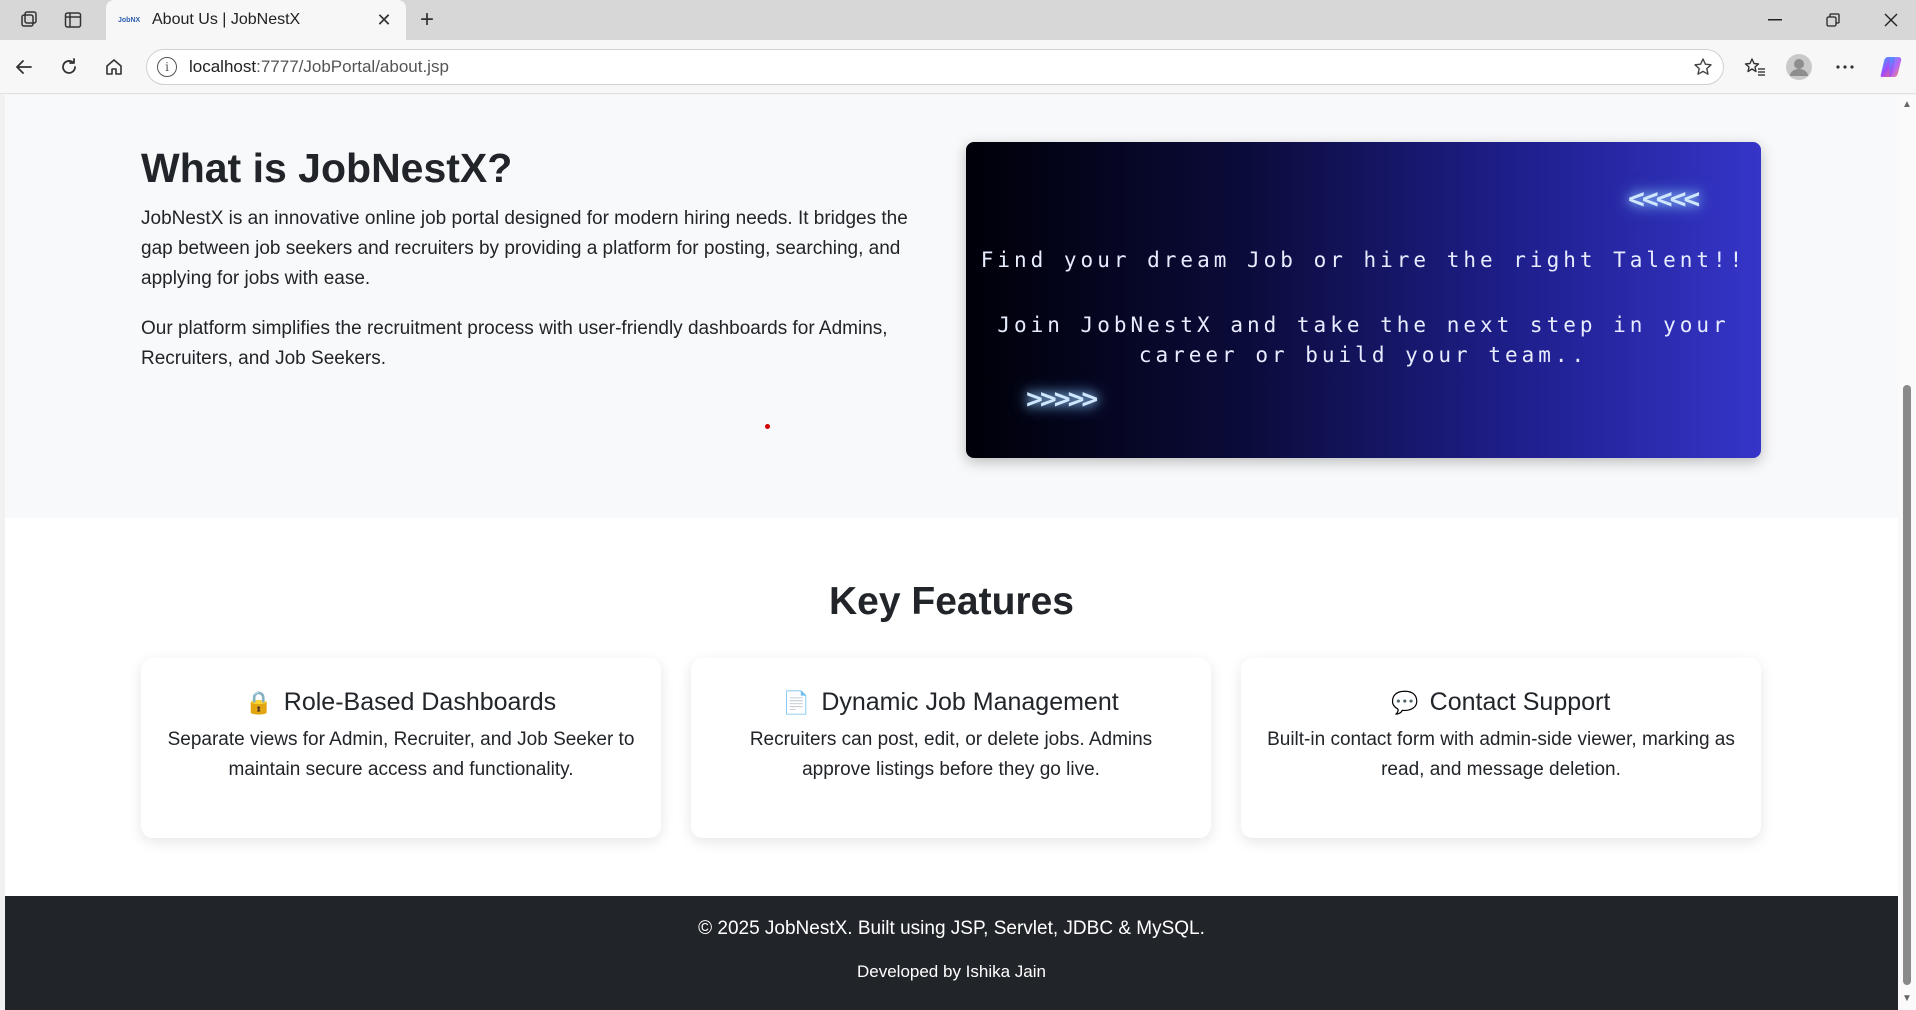 This screenshot has width=1916, height=1010. I want to click on footer-credit: Developed by Ishika Jain, so click(951, 971).